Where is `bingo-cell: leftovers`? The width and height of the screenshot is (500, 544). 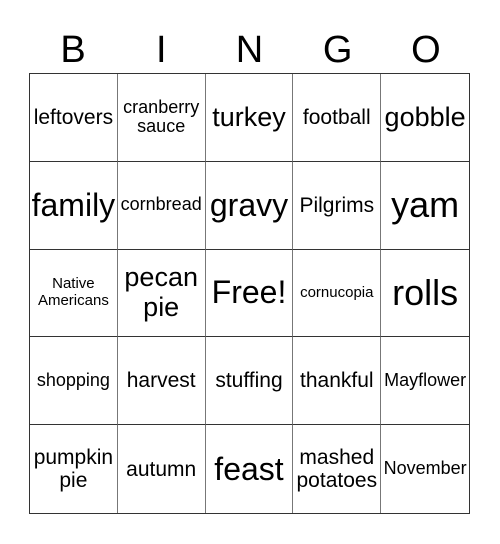 bingo-cell: leftovers is located at coordinates (74, 118).